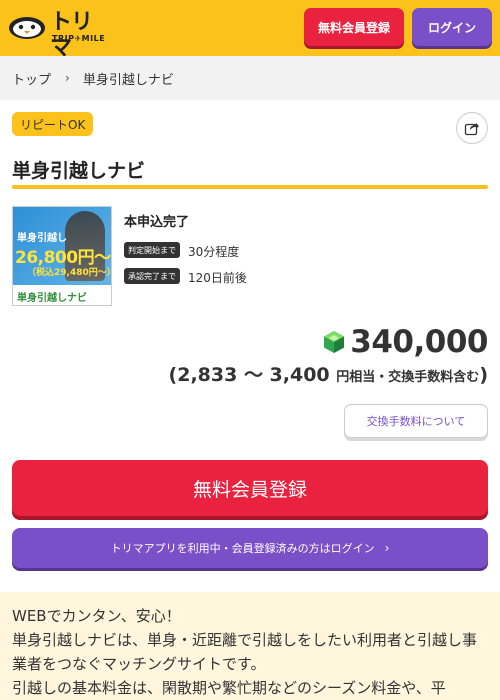  I want to click on exchange-fee-button: 交換手数料について, so click(416, 421).